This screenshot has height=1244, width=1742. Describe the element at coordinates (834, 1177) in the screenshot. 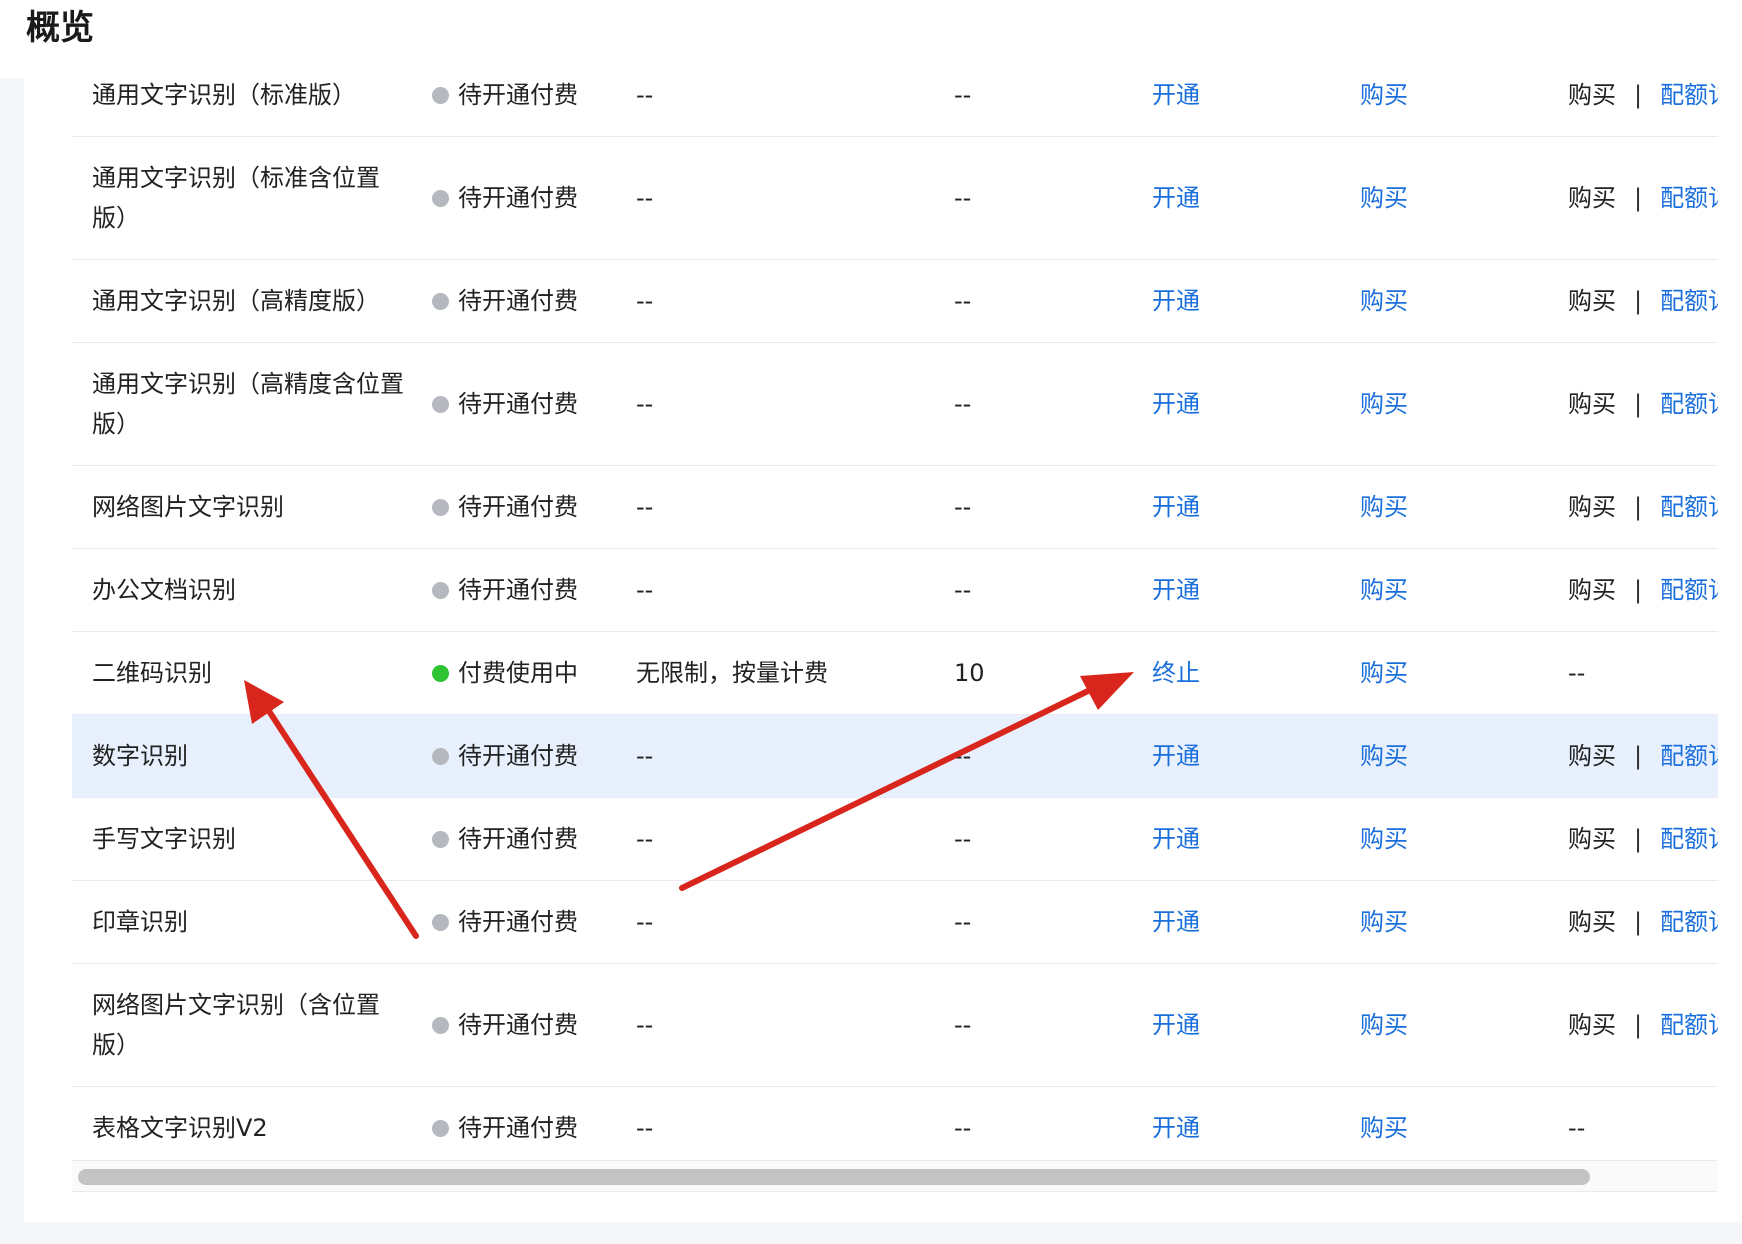

I see `scrollbar-thumb` at that location.